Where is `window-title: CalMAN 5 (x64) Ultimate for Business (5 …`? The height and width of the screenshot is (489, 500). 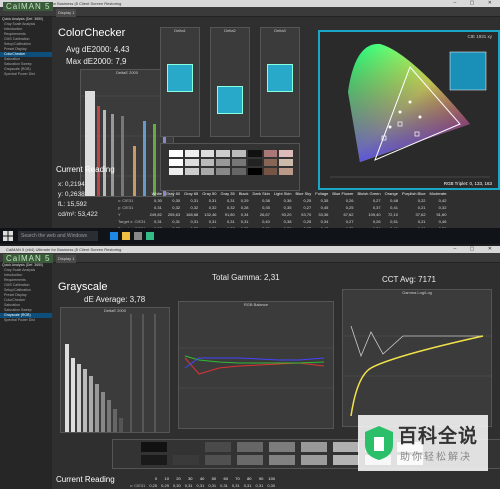
window-title: CalMAN 5 (x64) Ultimate for Business (5 … is located at coordinates (64, 249).